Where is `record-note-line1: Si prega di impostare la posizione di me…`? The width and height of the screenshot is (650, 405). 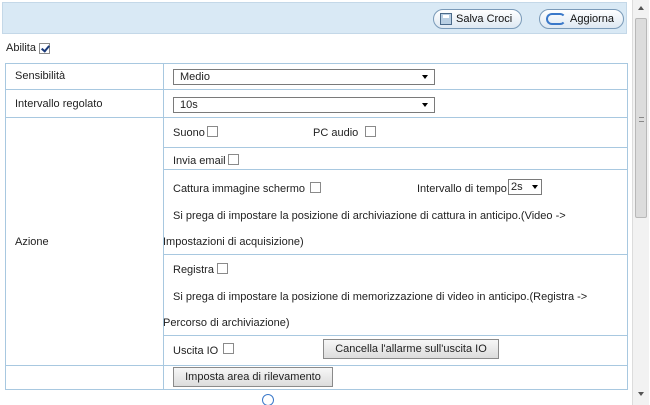 record-note-line1: Si prega di impostare la posizione di me… is located at coordinates (380, 297).